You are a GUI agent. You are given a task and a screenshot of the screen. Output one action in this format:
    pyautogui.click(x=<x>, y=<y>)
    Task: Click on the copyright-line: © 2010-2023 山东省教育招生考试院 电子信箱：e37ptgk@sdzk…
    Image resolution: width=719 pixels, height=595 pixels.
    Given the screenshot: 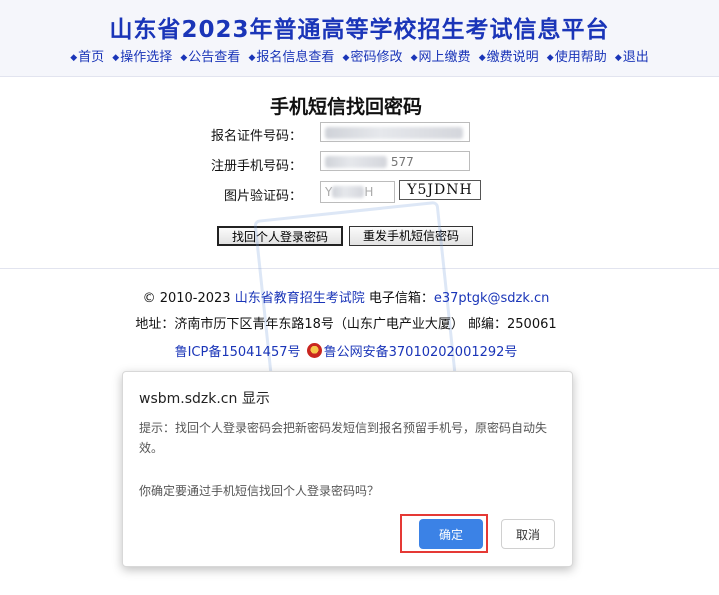 What is the action you would take?
    pyautogui.click(x=346, y=298)
    